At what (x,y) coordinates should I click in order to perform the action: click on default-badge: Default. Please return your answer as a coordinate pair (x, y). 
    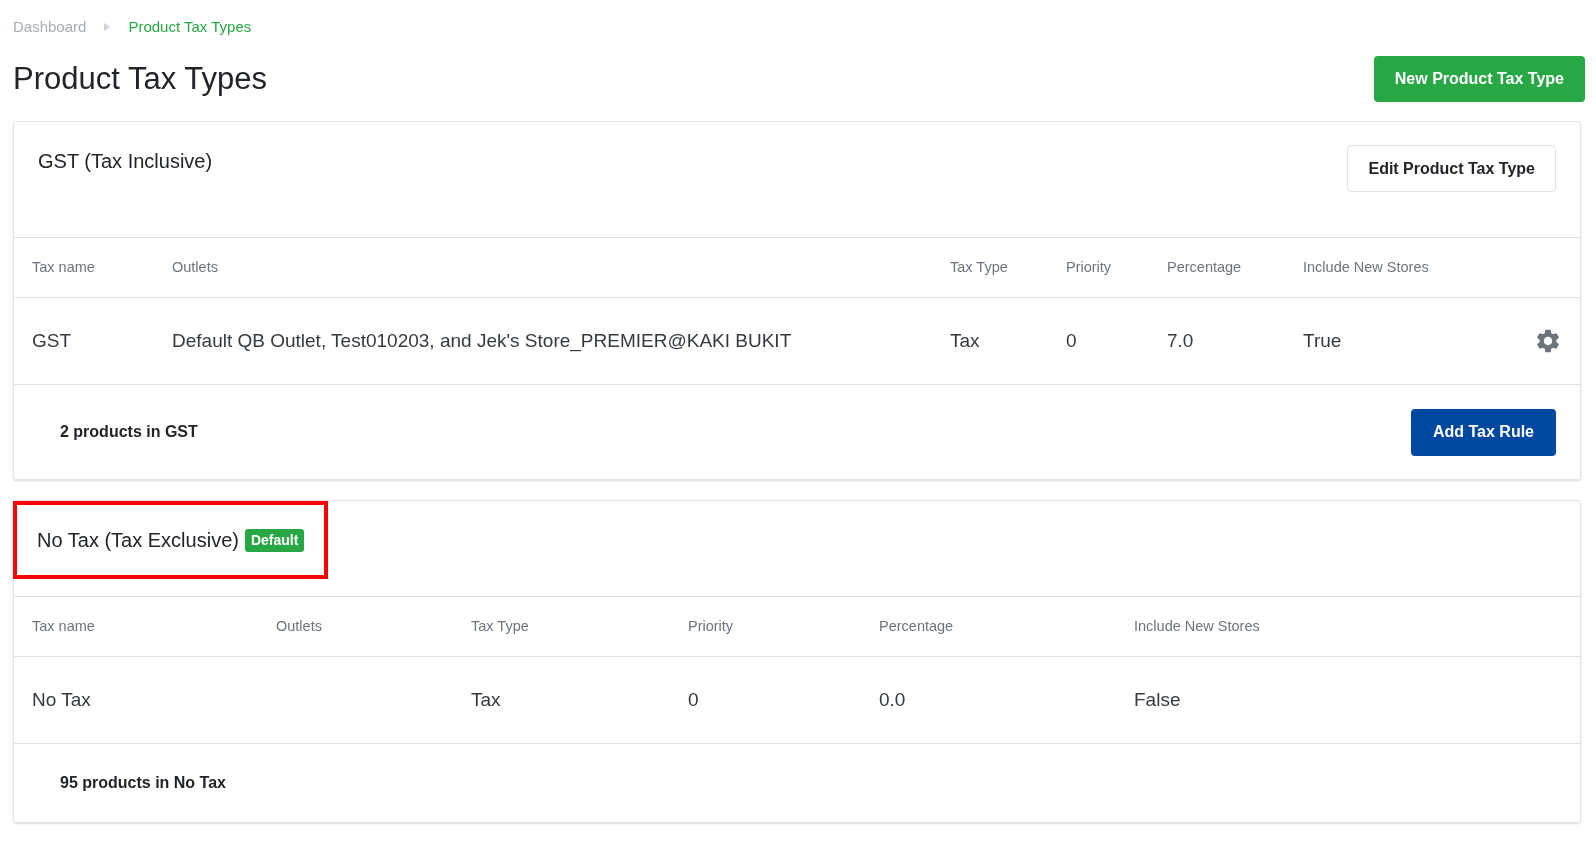
    Looking at the image, I should click on (274, 540).